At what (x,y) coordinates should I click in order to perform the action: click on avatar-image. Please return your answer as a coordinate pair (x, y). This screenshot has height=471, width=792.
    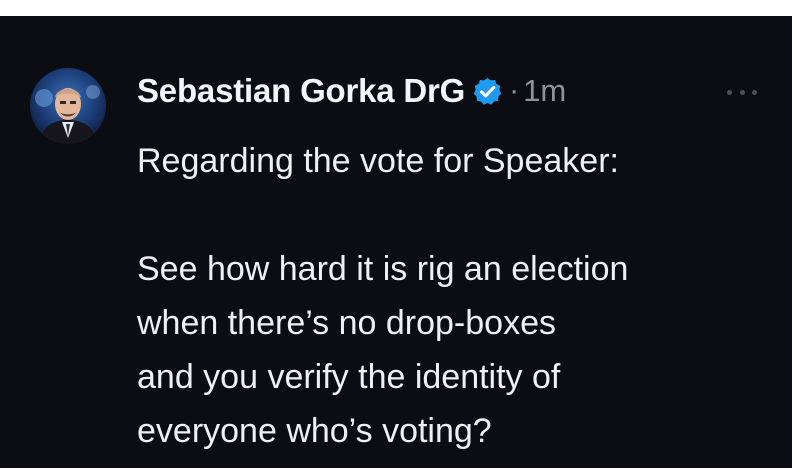
    Looking at the image, I should click on (68, 106).